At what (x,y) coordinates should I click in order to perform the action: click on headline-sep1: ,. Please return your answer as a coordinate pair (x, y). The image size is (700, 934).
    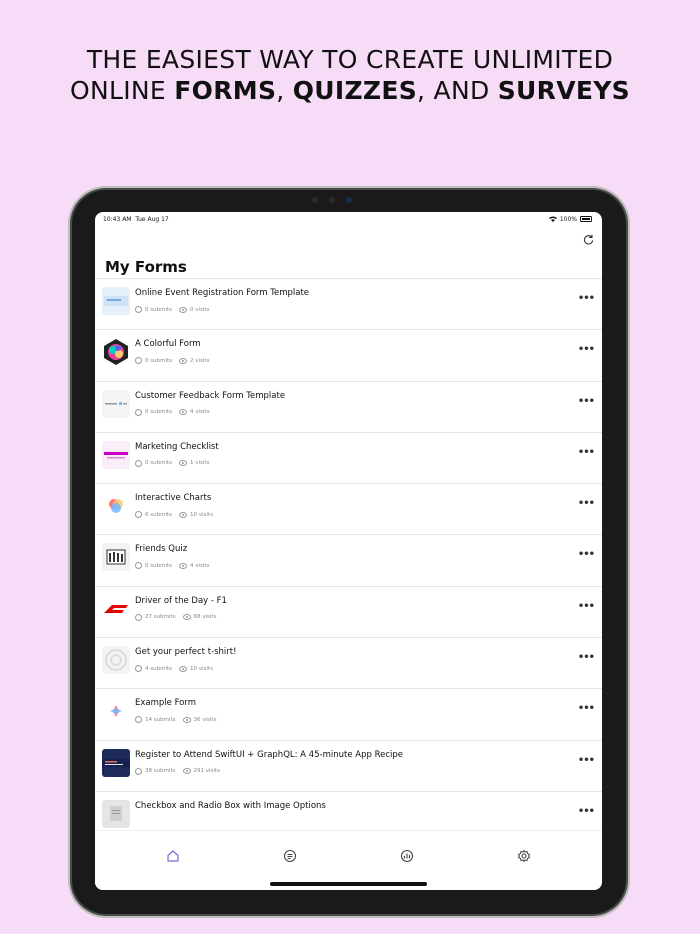
    Looking at the image, I should click on (284, 90).